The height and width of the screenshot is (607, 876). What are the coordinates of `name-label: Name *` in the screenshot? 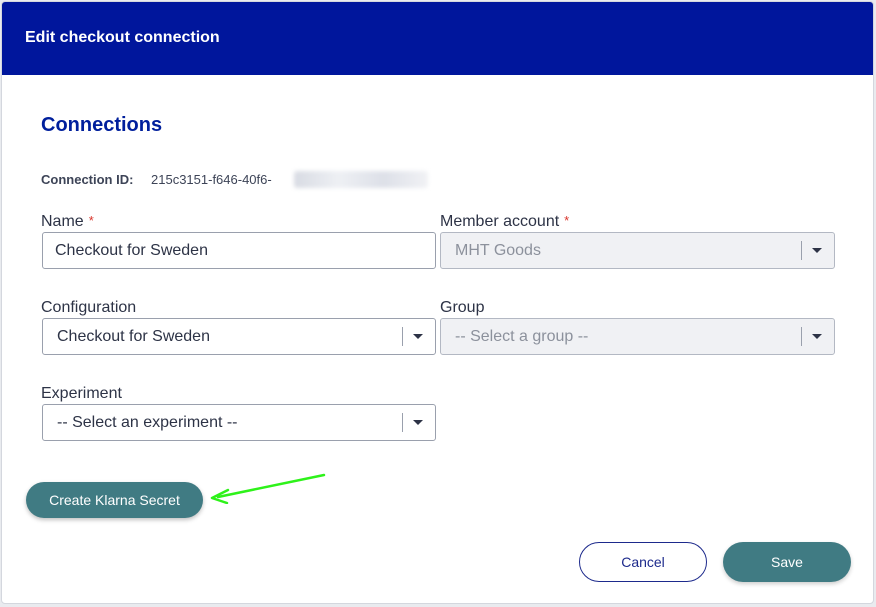 It's located at (67, 222).